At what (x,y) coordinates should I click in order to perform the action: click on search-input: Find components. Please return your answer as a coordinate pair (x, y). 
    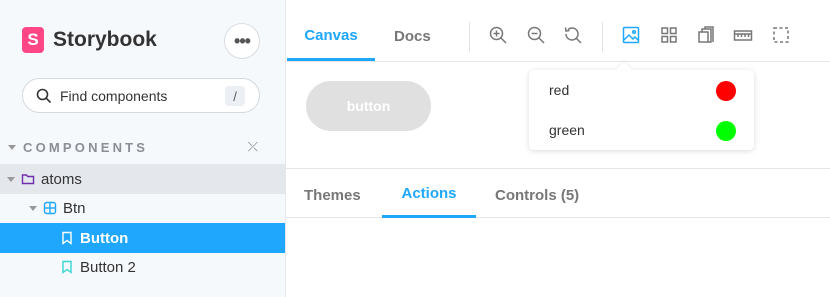
    Looking at the image, I should click on (113, 96).